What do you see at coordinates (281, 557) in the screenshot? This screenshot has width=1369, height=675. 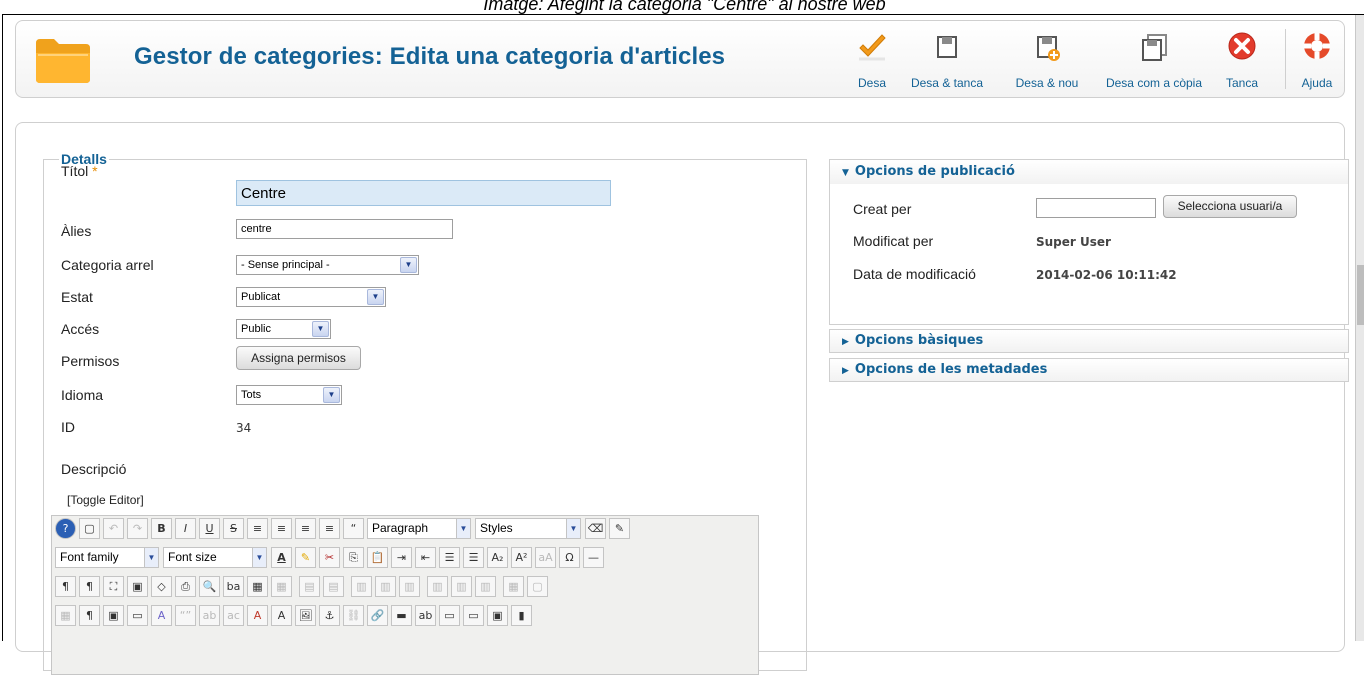 I see `text-color-icon: A` at bounding box center [281, 557].